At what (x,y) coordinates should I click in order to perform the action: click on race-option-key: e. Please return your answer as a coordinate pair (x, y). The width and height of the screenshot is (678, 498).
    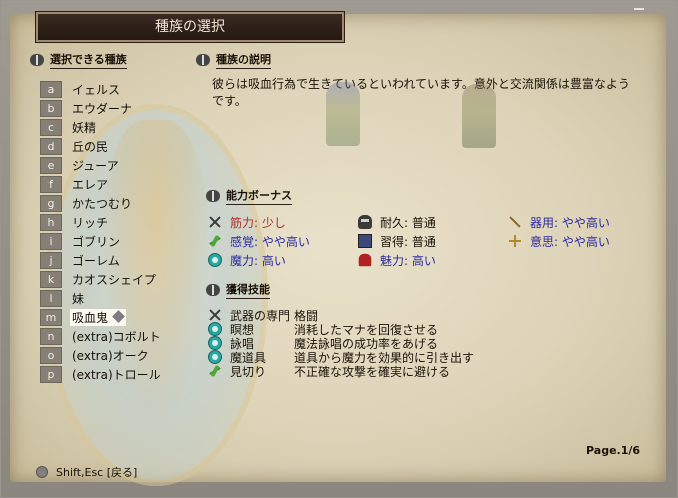
    Looking at the image, I should click on (51, 165).